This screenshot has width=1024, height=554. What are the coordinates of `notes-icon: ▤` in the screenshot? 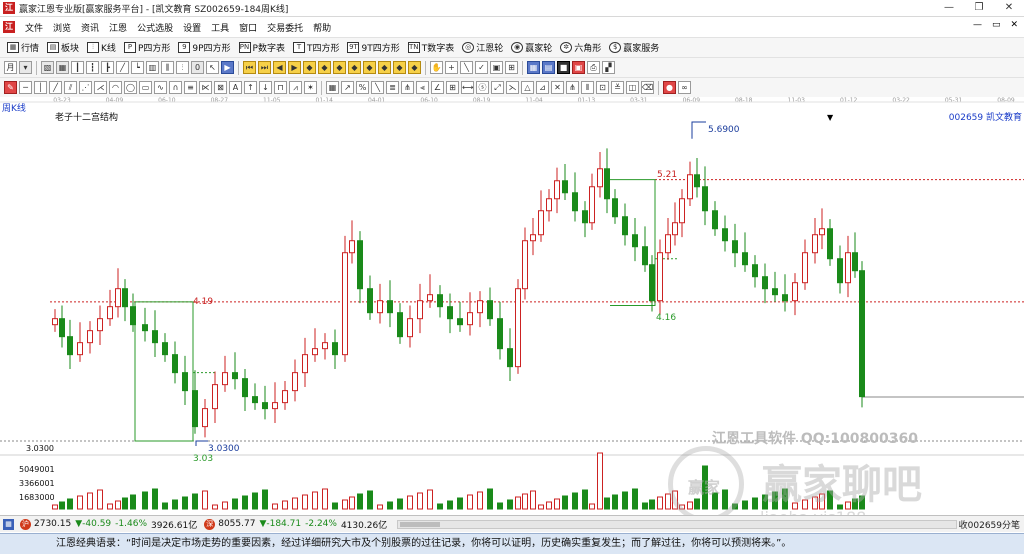 It's located at (548, 67).